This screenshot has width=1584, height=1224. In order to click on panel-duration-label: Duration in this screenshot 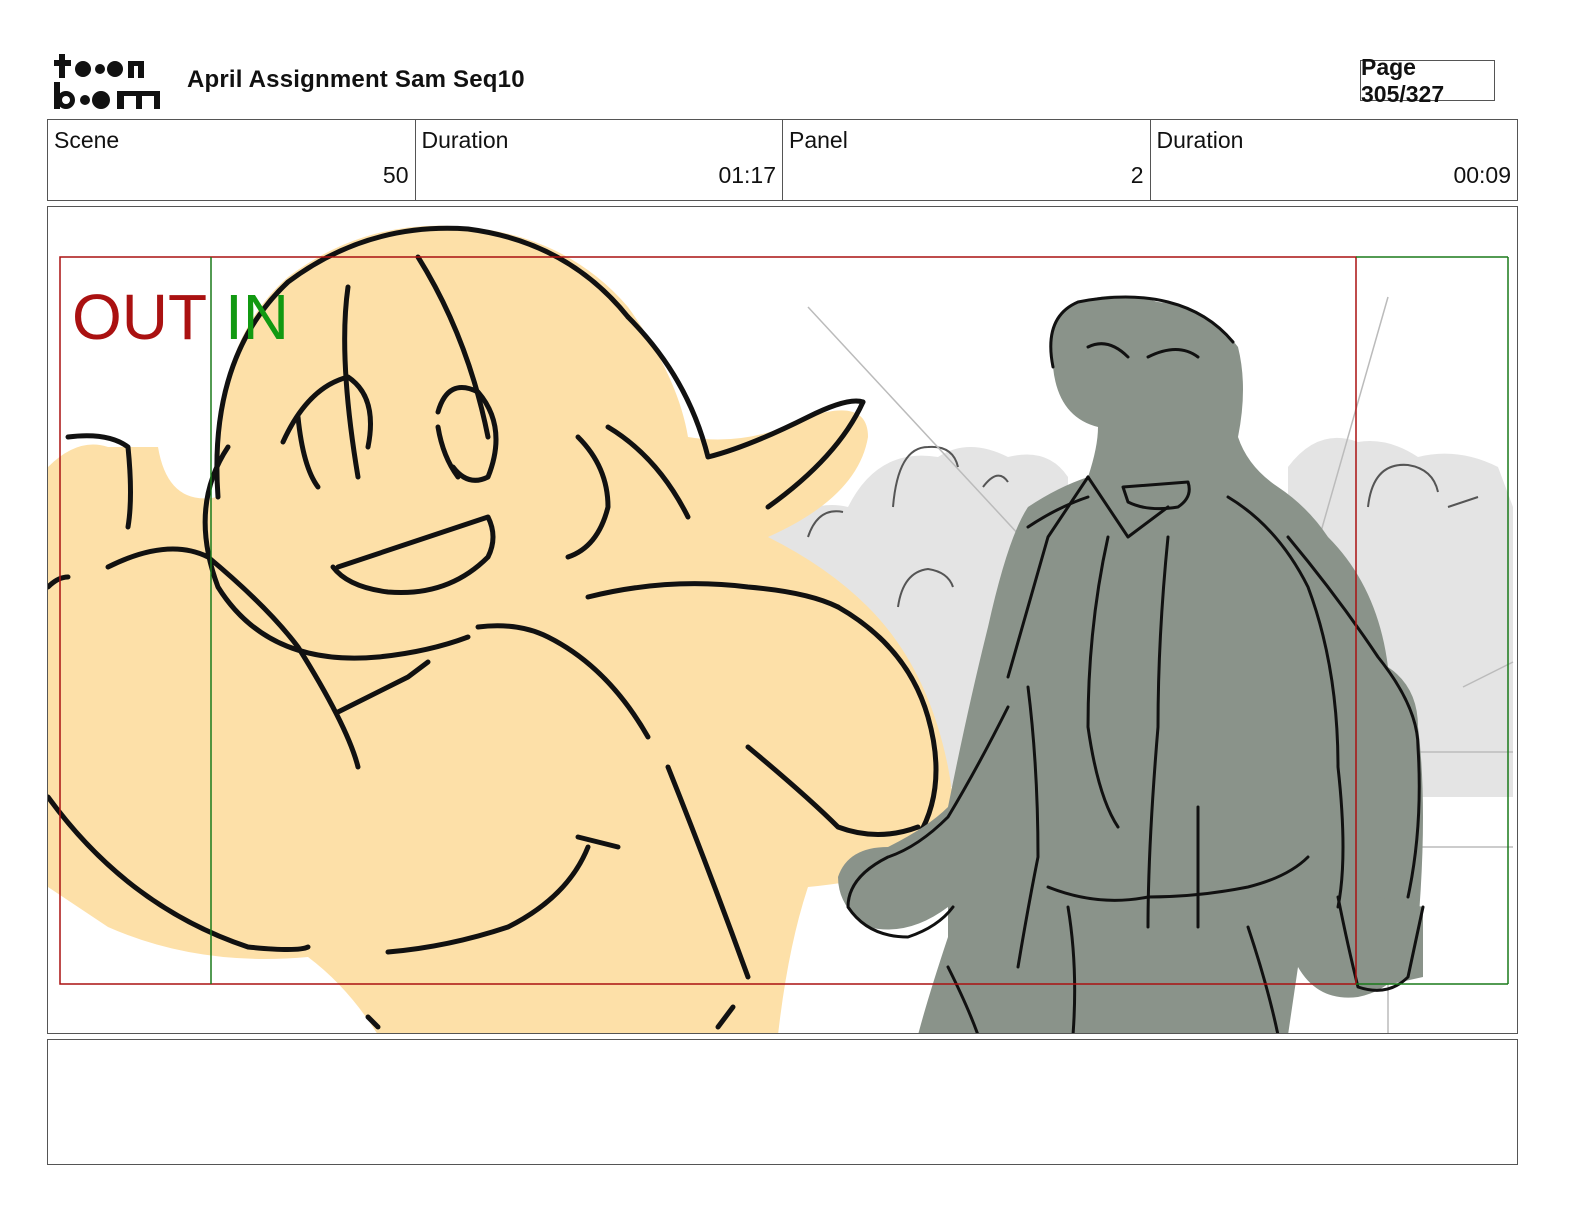, I will do `click(1200, 140)`.